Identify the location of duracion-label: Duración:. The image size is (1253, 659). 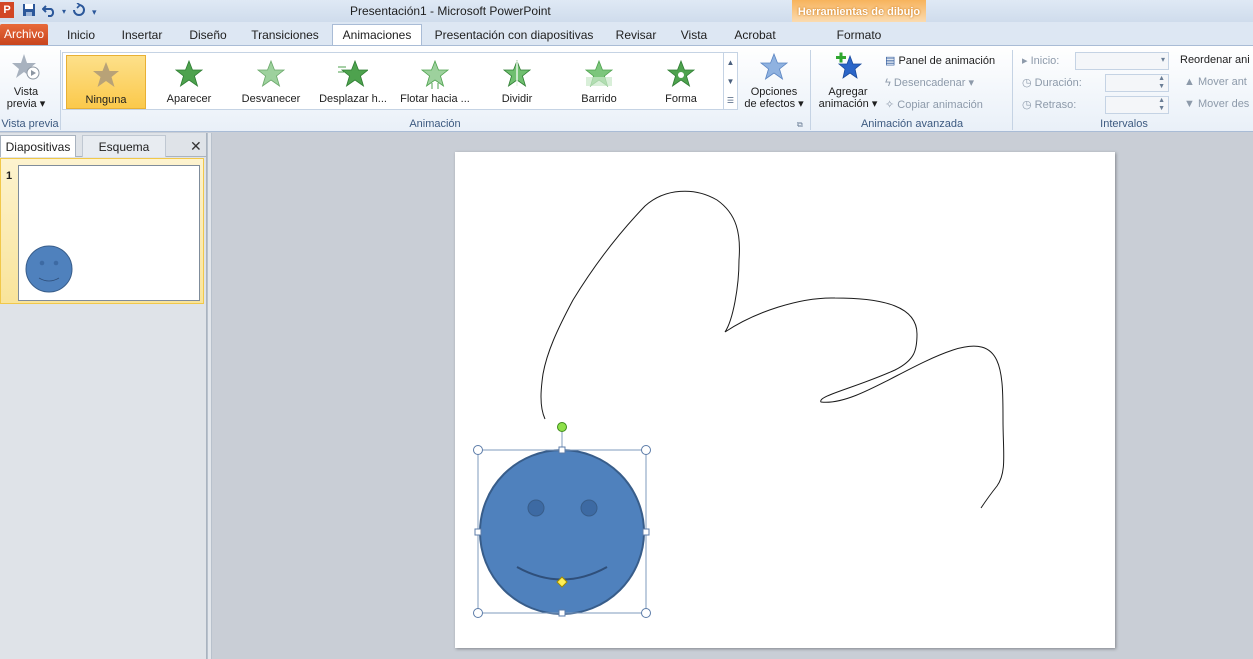
(1058, 83).